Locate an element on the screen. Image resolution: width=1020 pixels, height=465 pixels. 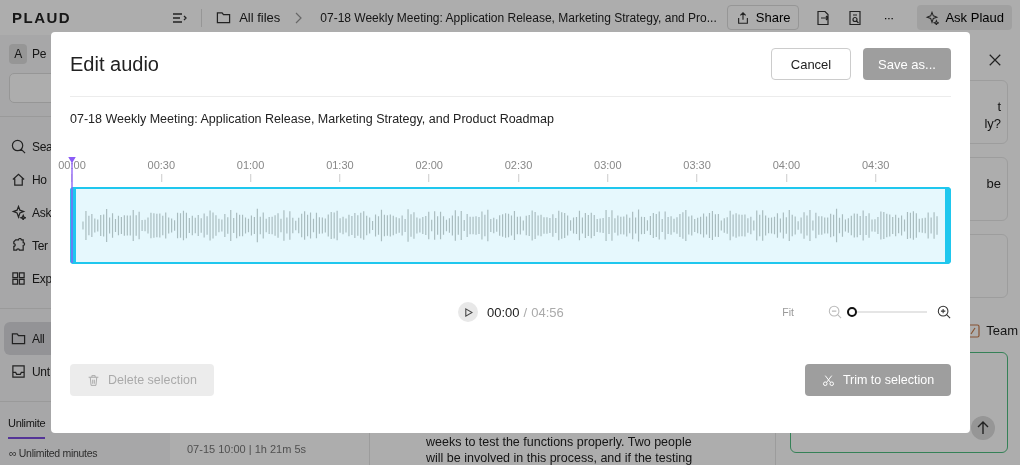
time-label: 02:30 is located at coordinates (518, 165).